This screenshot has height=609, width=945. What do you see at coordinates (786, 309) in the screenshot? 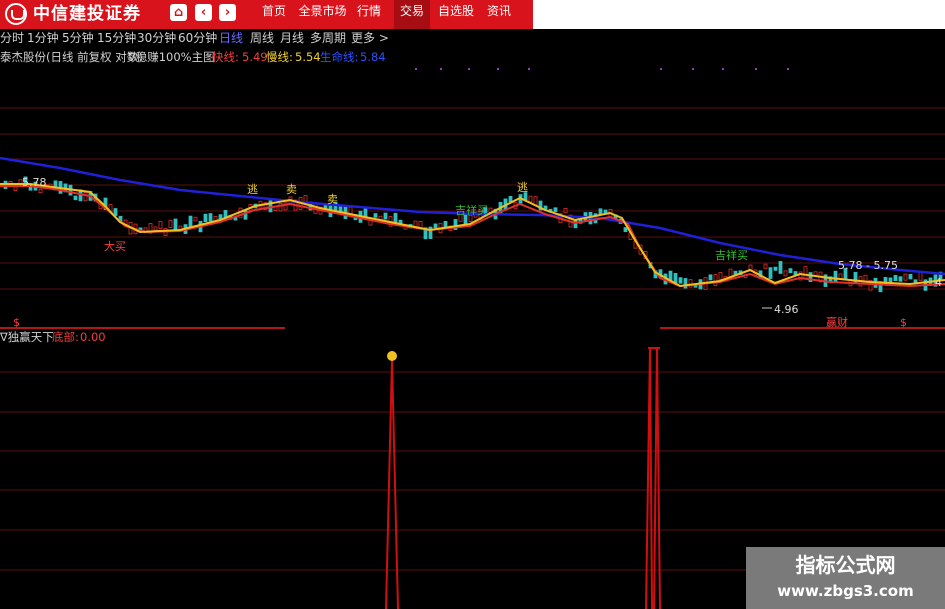
I see `low-price-label: 4.96` at bounding box center [786, 309].